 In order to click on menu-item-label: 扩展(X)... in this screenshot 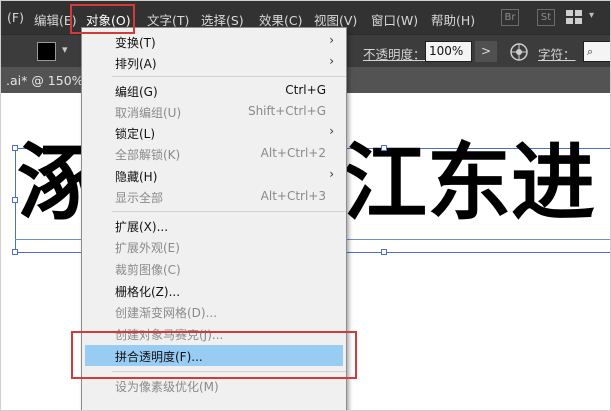, I will do `click(142, 227)`.